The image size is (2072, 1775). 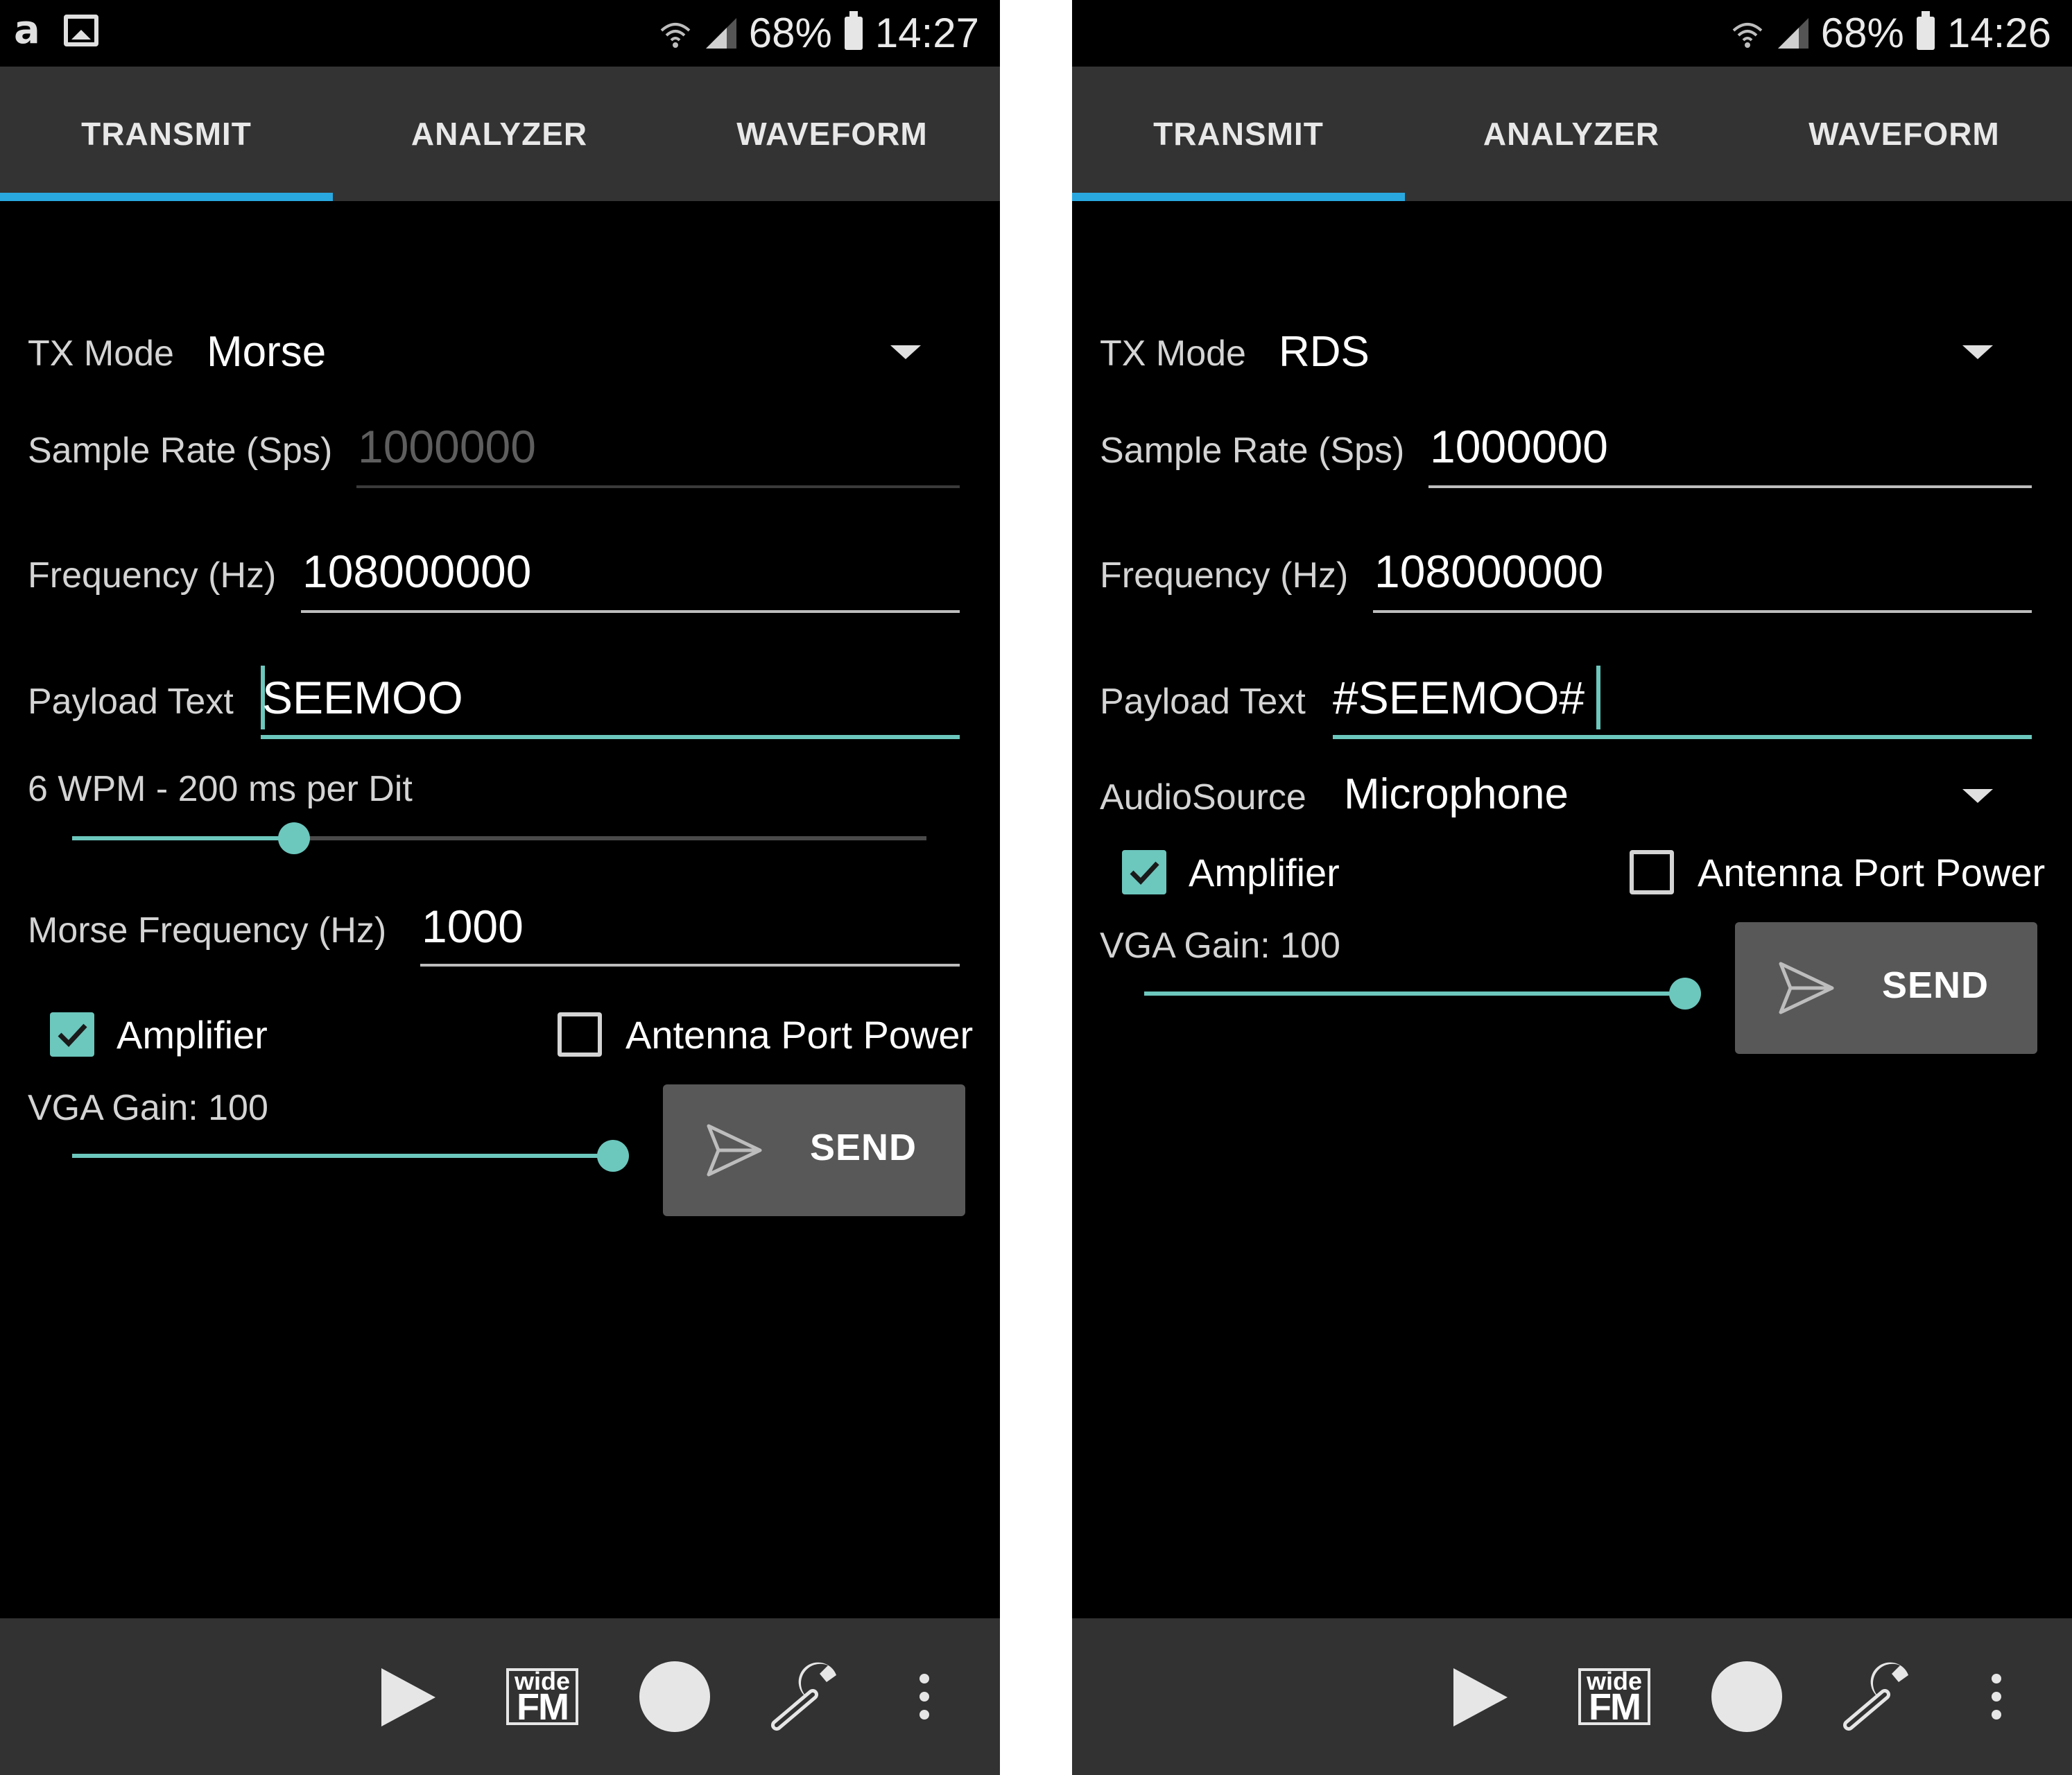 What do you see at coordinates (183, 838) in the screenshot?
I see `wpm-slider-fill` at bounding box center [183, 838].